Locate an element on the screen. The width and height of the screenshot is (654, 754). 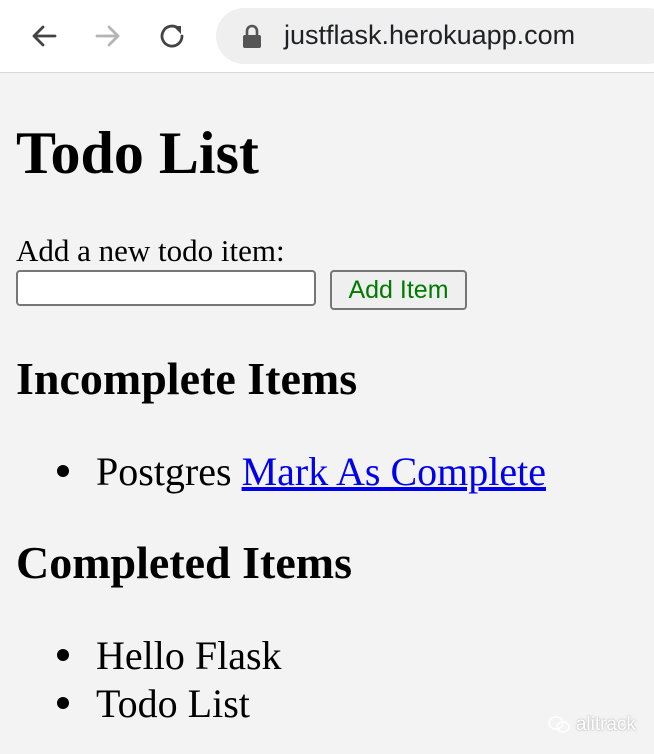
wechat-icon is located at coordinates (559, 724).